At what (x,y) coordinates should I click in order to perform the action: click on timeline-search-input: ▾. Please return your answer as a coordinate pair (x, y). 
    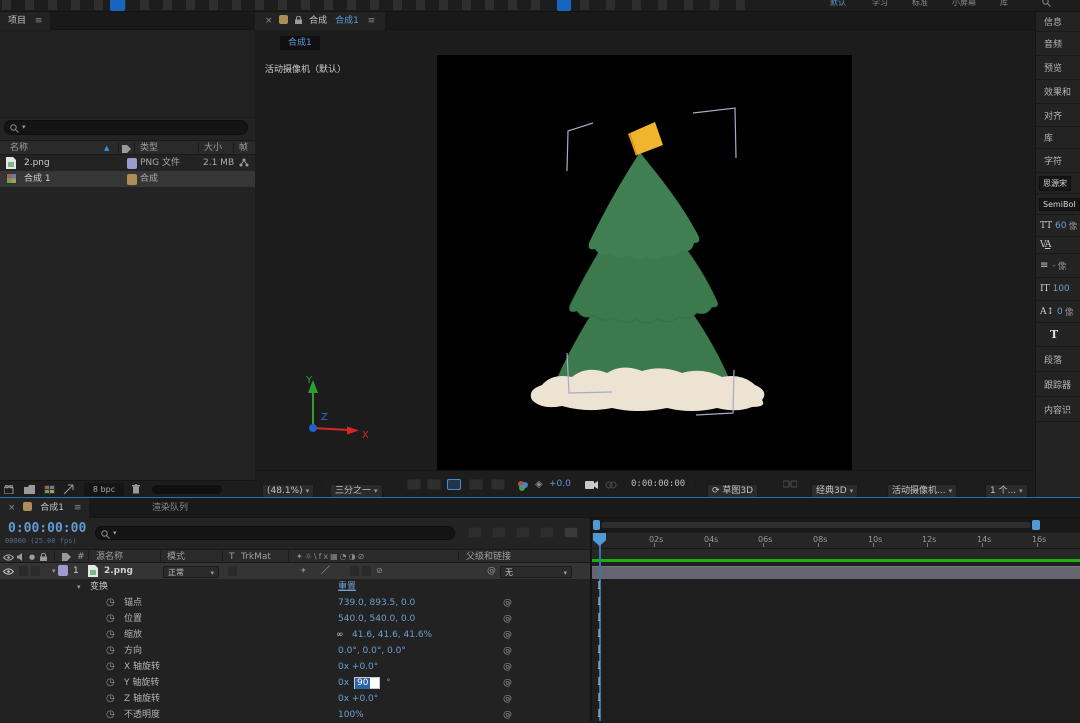
    Looking at the image, I should click on (275, 533).